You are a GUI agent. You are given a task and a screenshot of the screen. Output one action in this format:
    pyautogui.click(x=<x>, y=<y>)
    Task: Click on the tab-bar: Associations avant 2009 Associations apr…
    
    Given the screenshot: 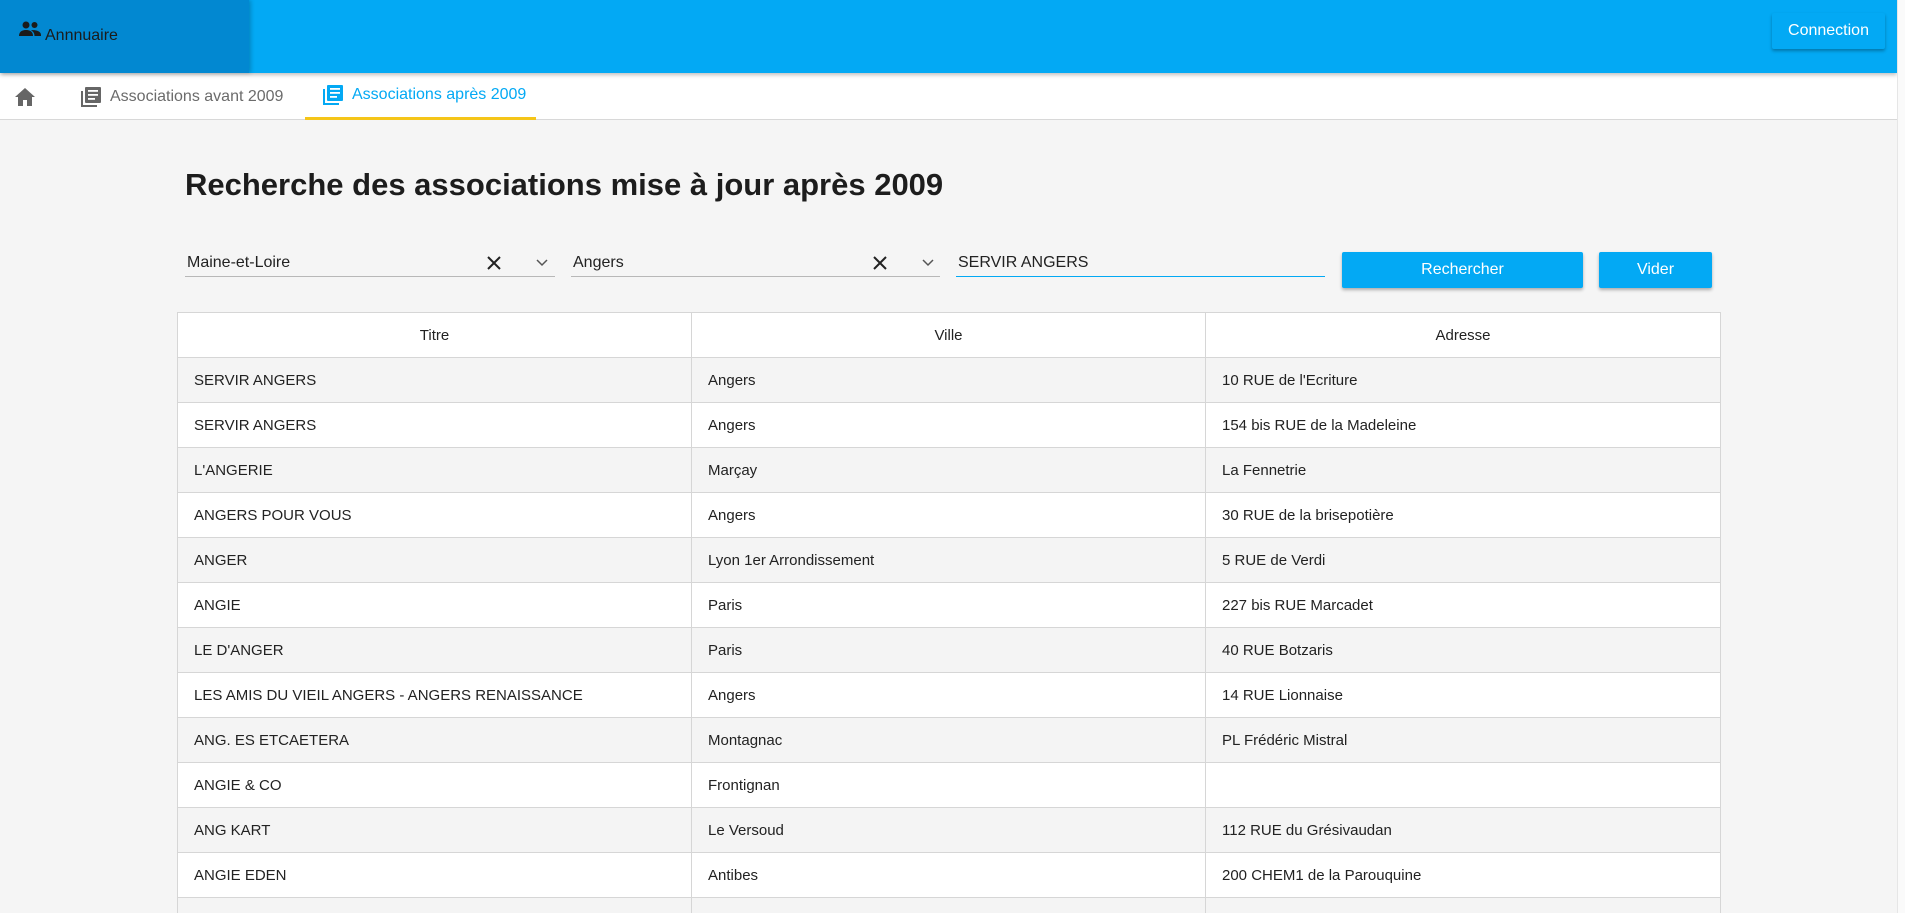 What is the action you would take?
    pyautogui.click(x=948, y=96)
    